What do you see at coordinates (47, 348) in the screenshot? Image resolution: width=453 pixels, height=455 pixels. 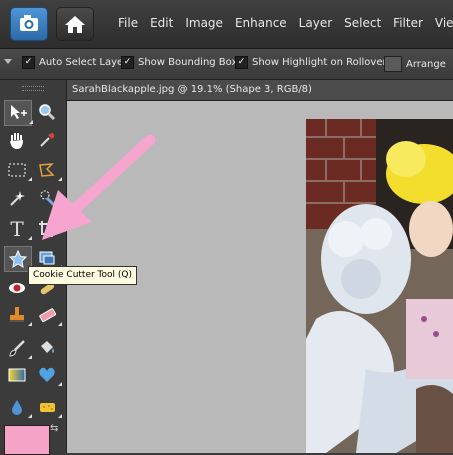 I see `paint-bucket-tool-icon` at bounding box center [47, 348].